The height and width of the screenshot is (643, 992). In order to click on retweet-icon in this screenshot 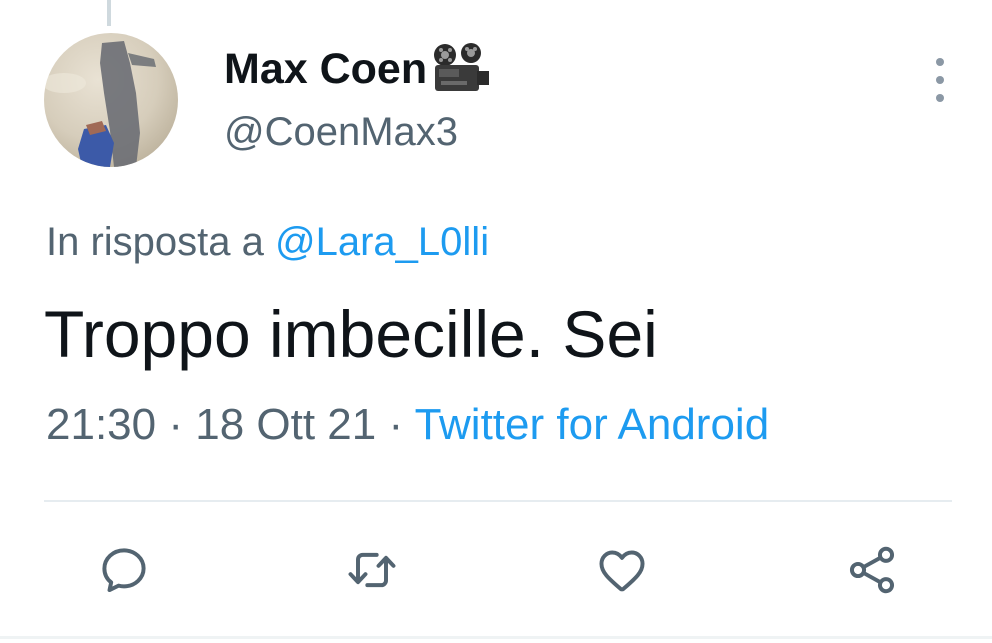, I will do `click(372, 570)`.